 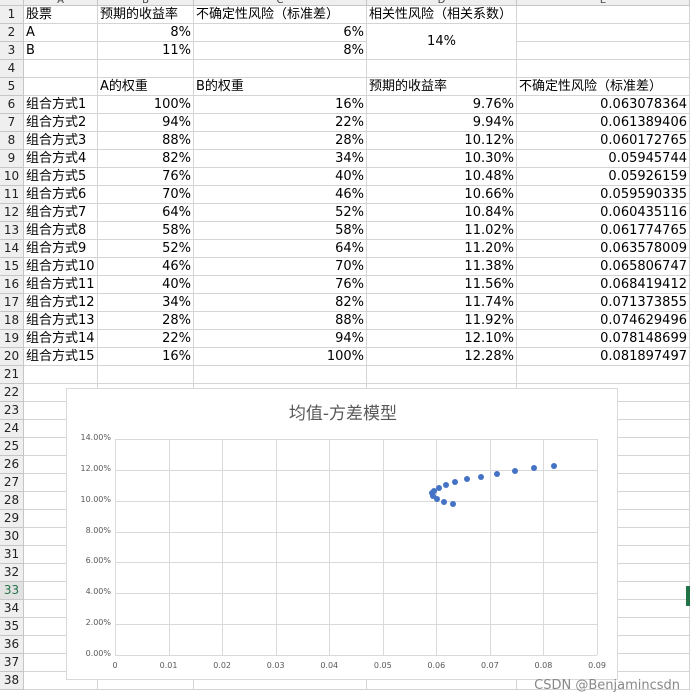 I want to click on weight-b-cell: 100%, so click(x=280, y=357).